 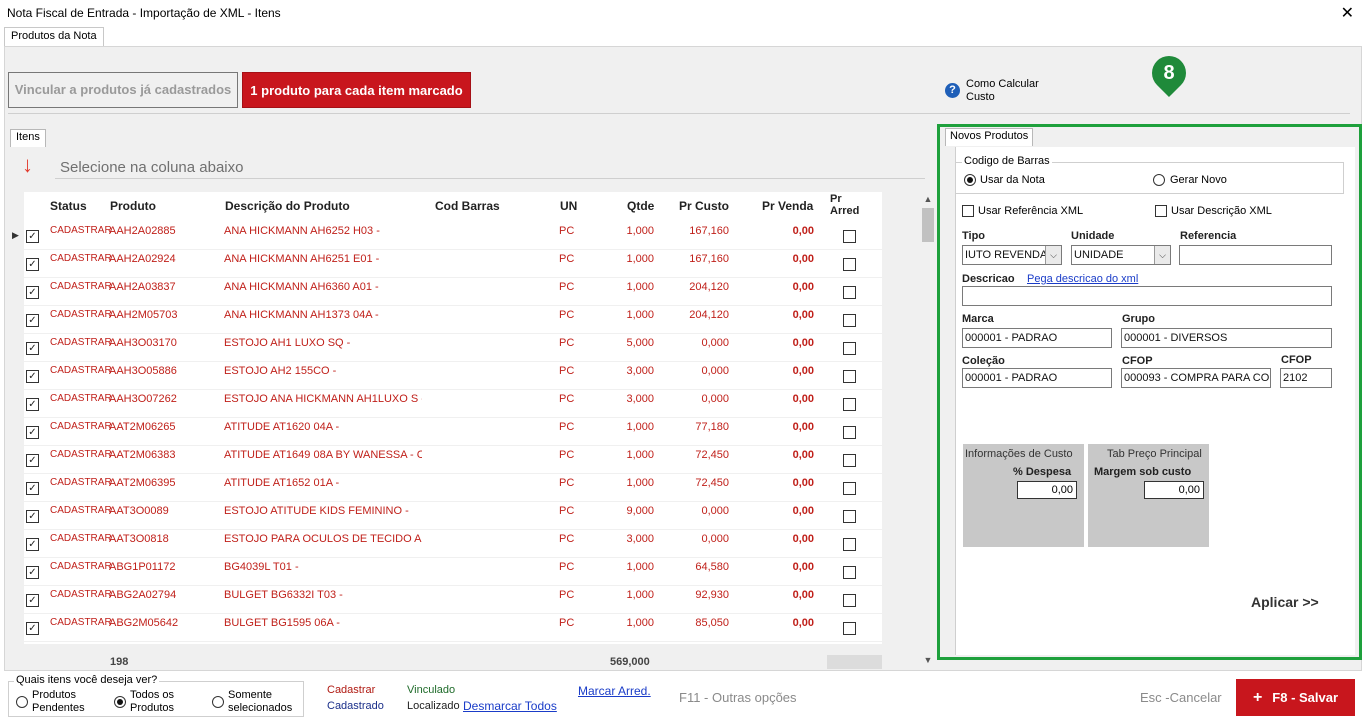 What do you see at coordinates (143, 371) in the screenshot?
I see `row-produto: AAH3O05886` at bounding box center [143, 371].